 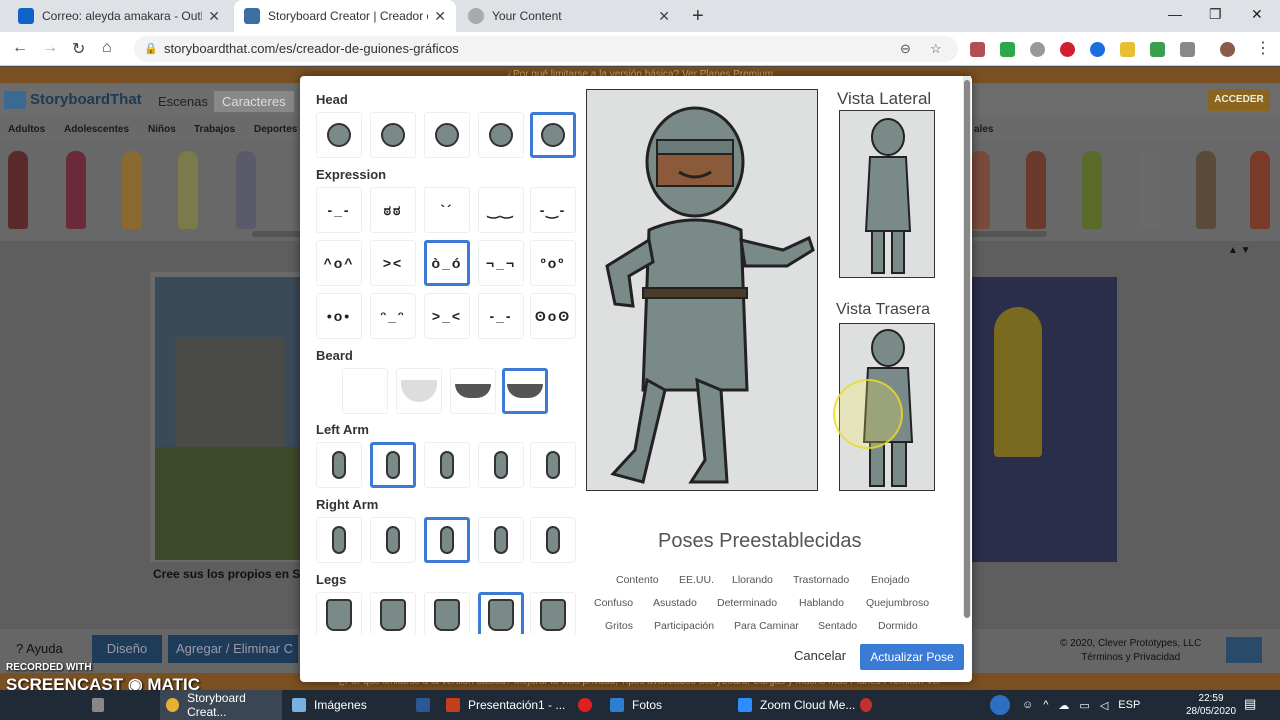 What do you see at coordinates (887, 194) in the screenshot?
I see `side-view-preview` at bounding box center [887, 194].